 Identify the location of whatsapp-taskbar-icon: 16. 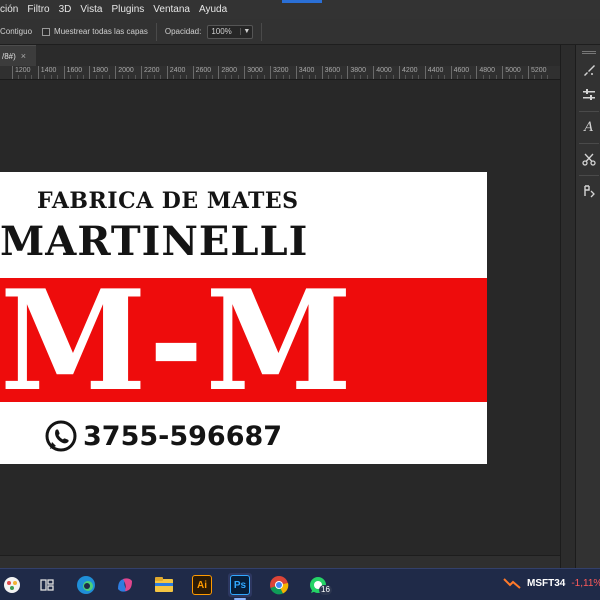
(319, 585).